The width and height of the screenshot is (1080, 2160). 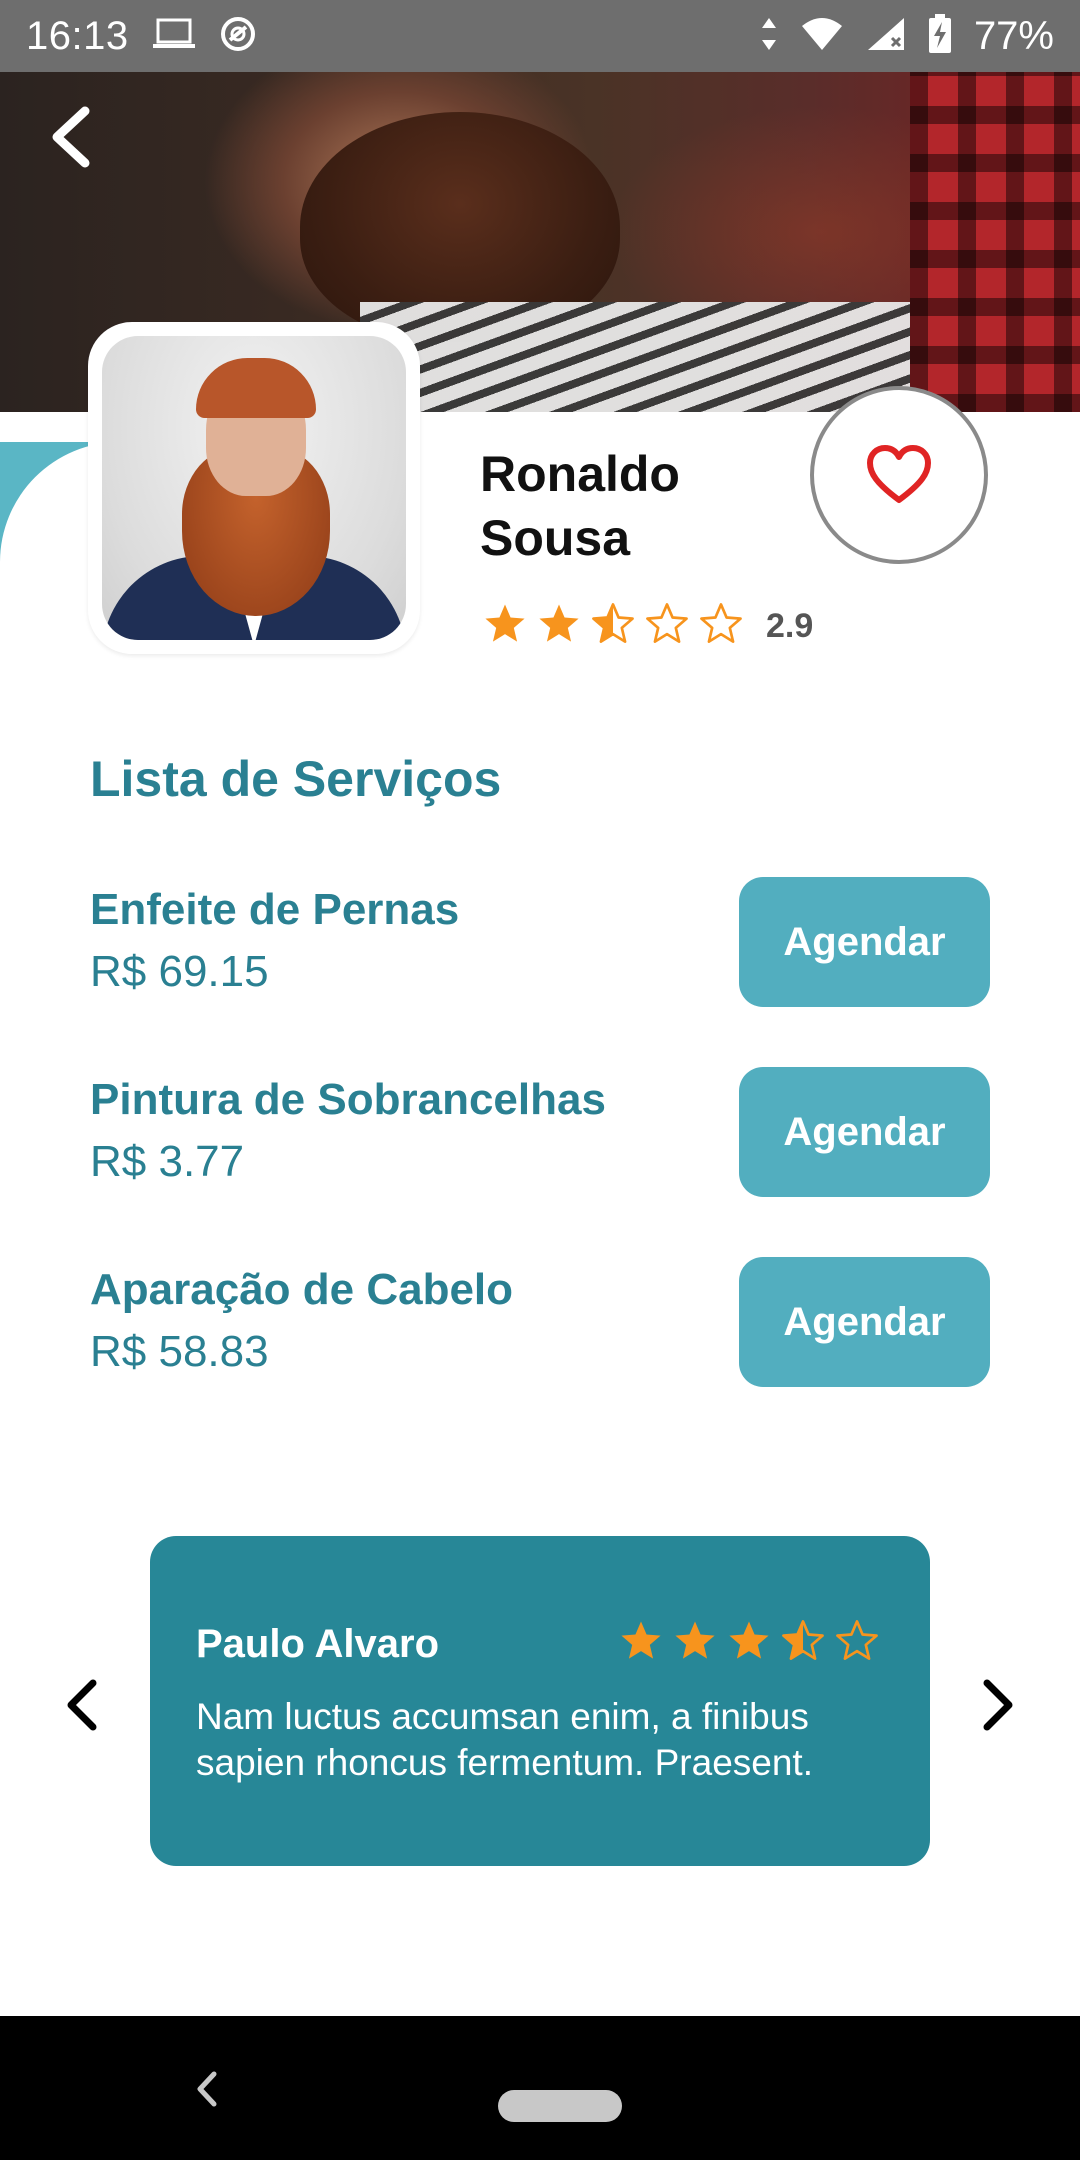 I want to click on service-price: R$ 69.15, so click(x=179, y=971).